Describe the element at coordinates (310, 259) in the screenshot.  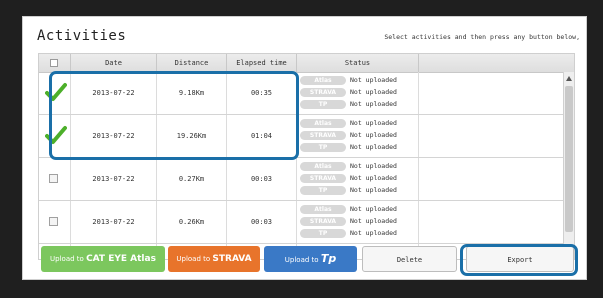
I see `upload-trainingpeaks-button: Upload to Tp` at that location.